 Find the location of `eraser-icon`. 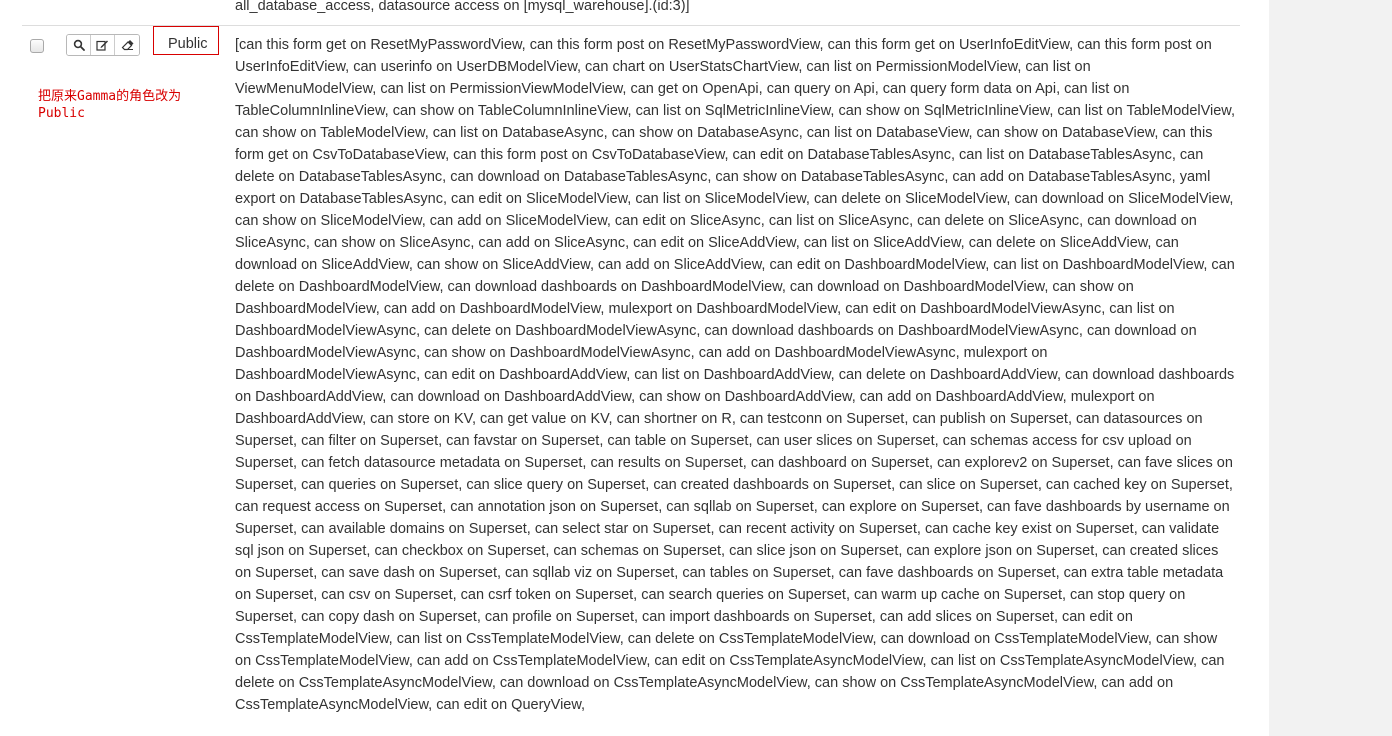

eraser-icon is located at coordinates (127, 45).